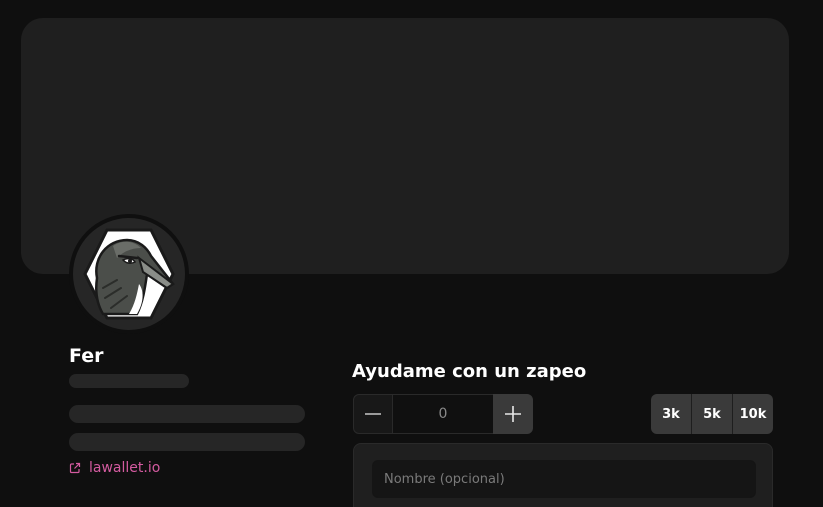  I want to click on preset-10k-button: 10k, so click(753, 414).